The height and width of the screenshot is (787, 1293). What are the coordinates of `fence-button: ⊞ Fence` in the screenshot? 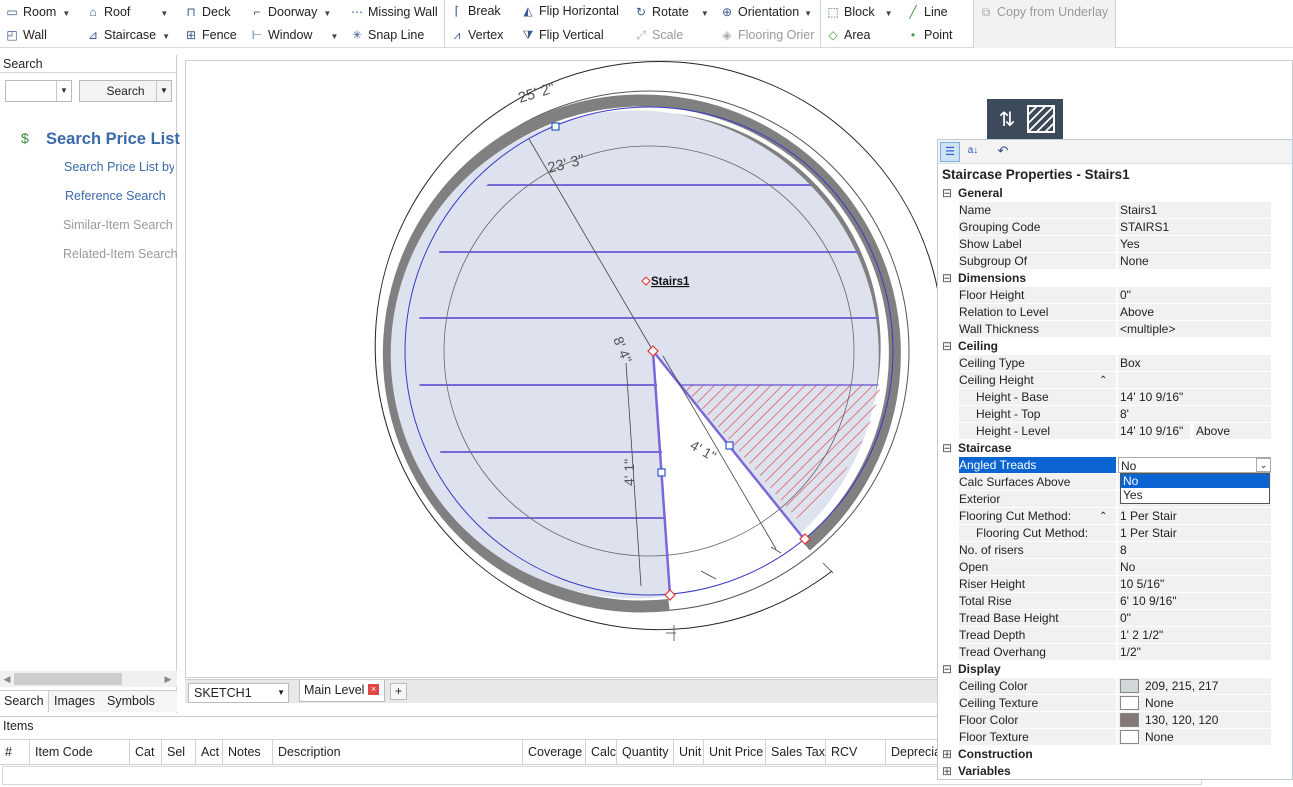 It's located at (210, 35).